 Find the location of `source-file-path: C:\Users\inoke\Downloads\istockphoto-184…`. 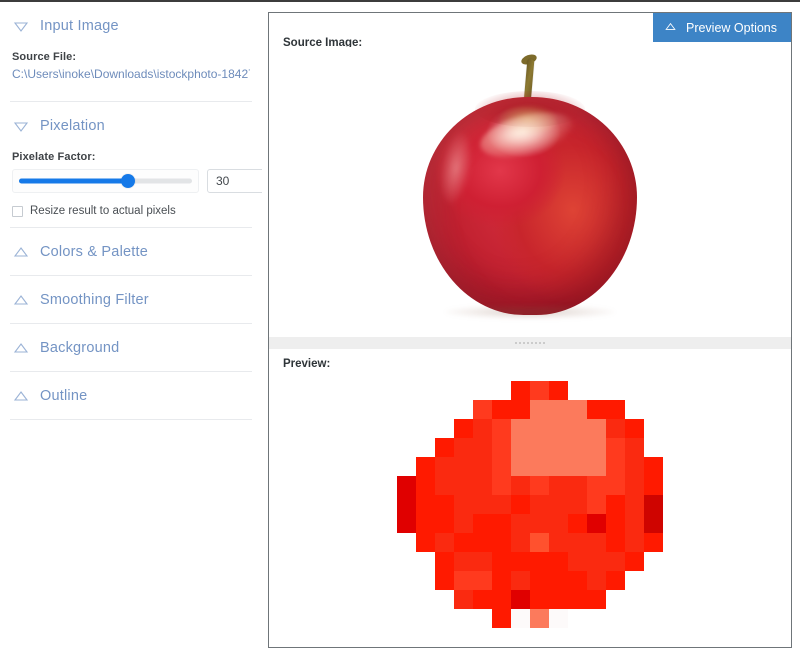

source-file-path: C:\Users\inoke\Downloads\istockphoto-184… is located at coordinates (131, 74).